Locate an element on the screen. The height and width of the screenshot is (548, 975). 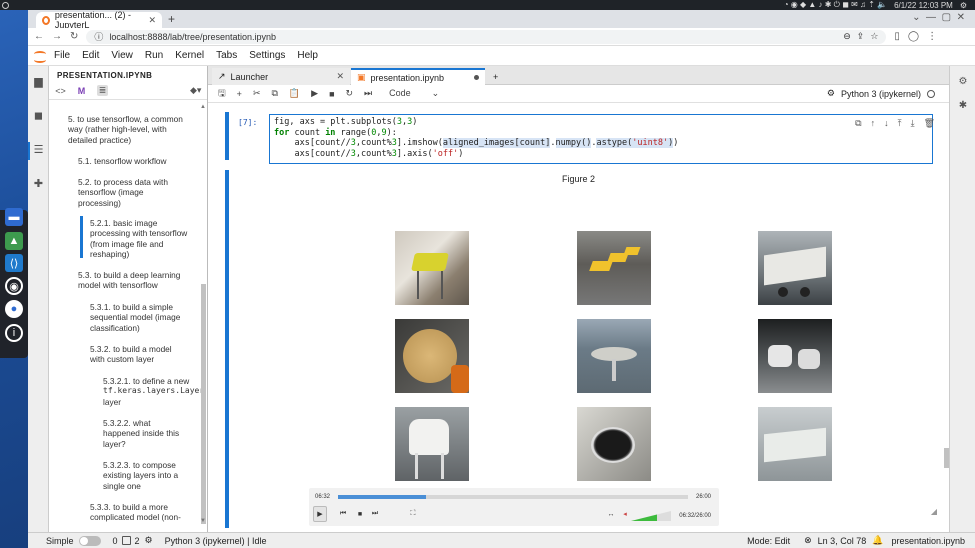
tray-icons: ◔ ◉ ◆ ▲ ♪ ✱ ⏻ ◼ ✉ ♫ ⇡ 🔈 is located at coordinates (835, 5).